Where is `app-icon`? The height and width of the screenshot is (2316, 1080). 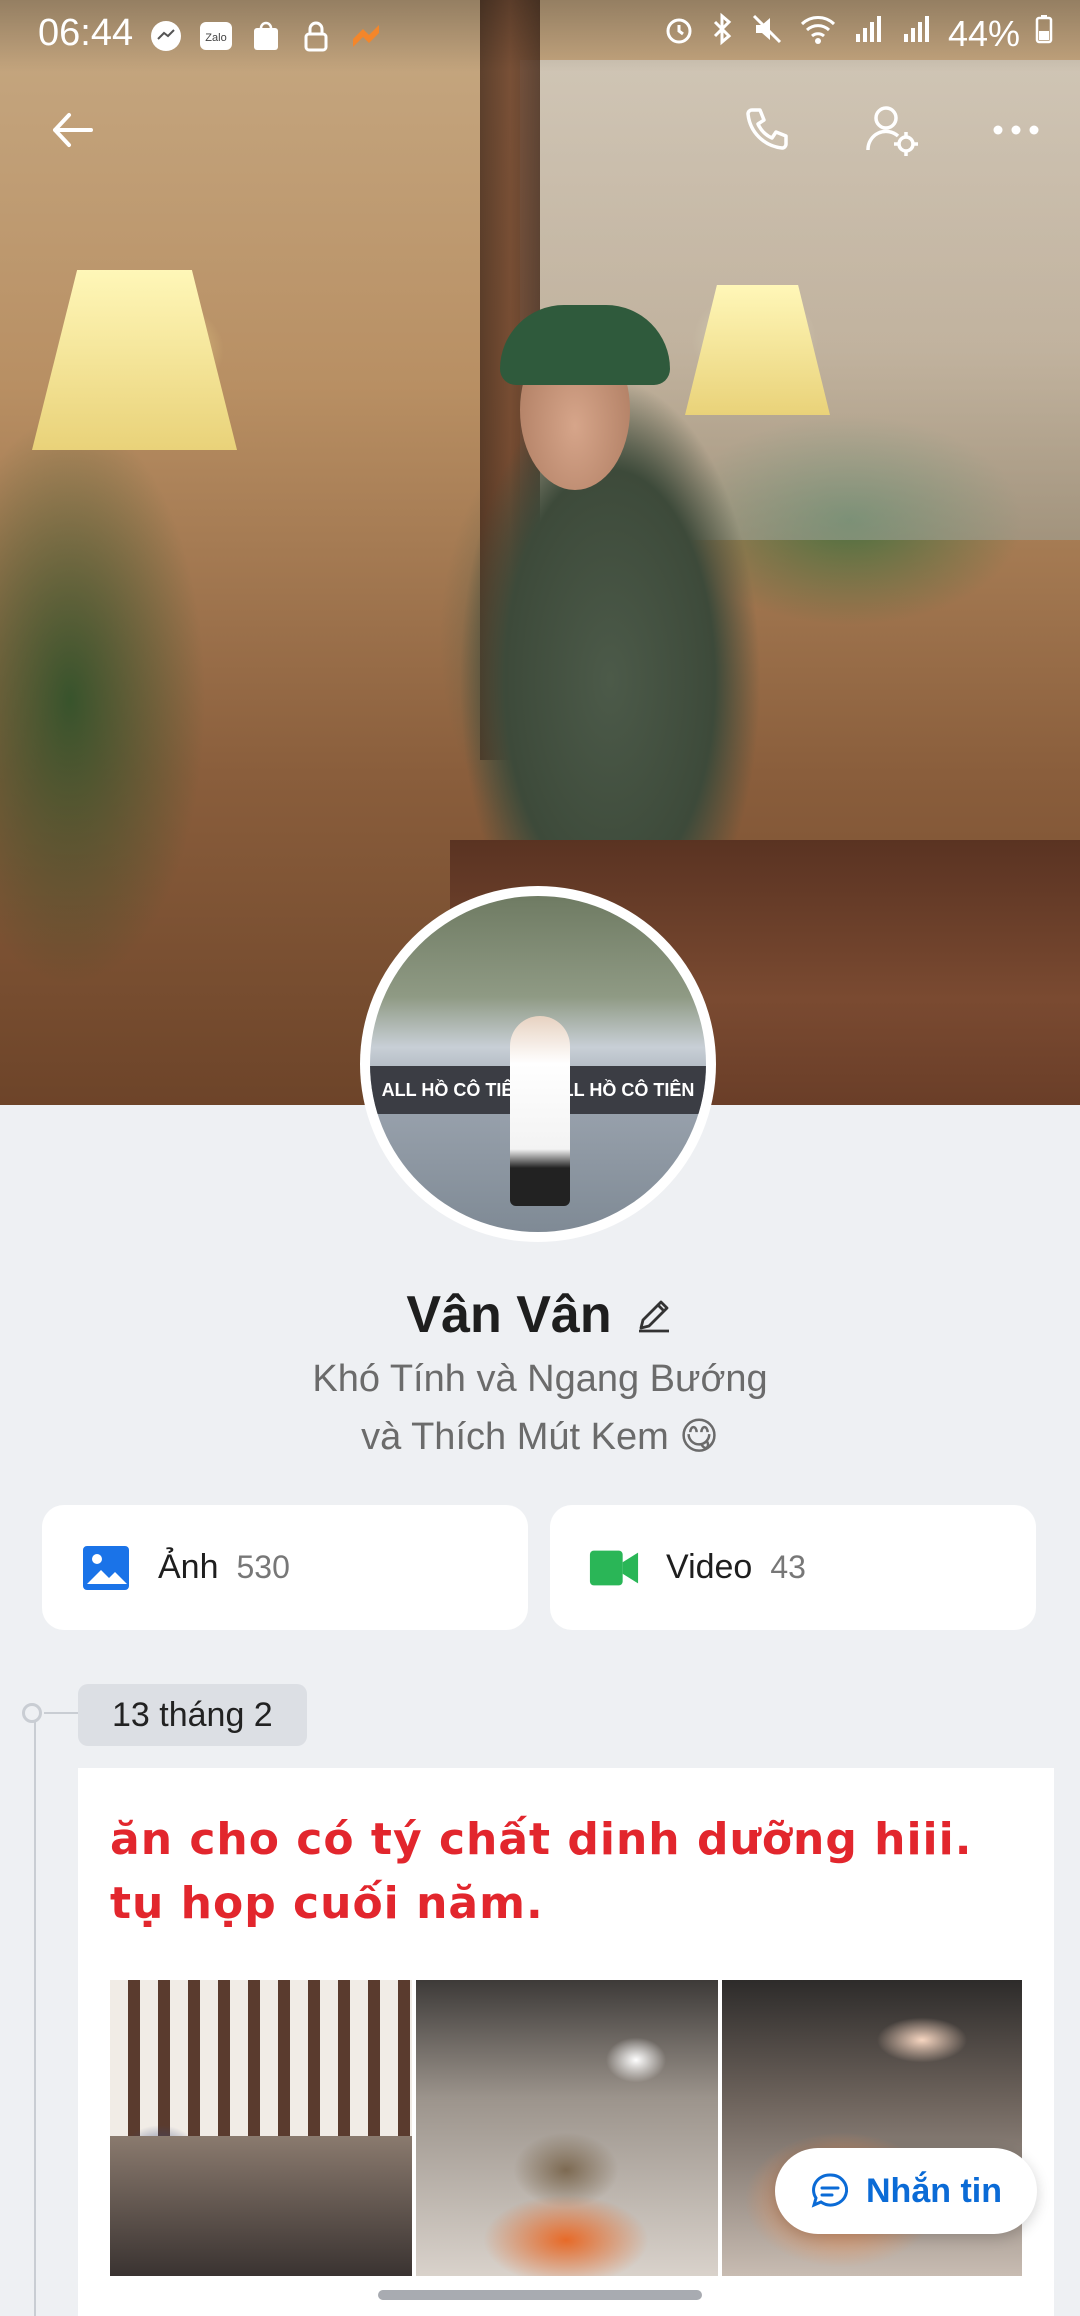
app-icon is located at coordinates (366, 36).